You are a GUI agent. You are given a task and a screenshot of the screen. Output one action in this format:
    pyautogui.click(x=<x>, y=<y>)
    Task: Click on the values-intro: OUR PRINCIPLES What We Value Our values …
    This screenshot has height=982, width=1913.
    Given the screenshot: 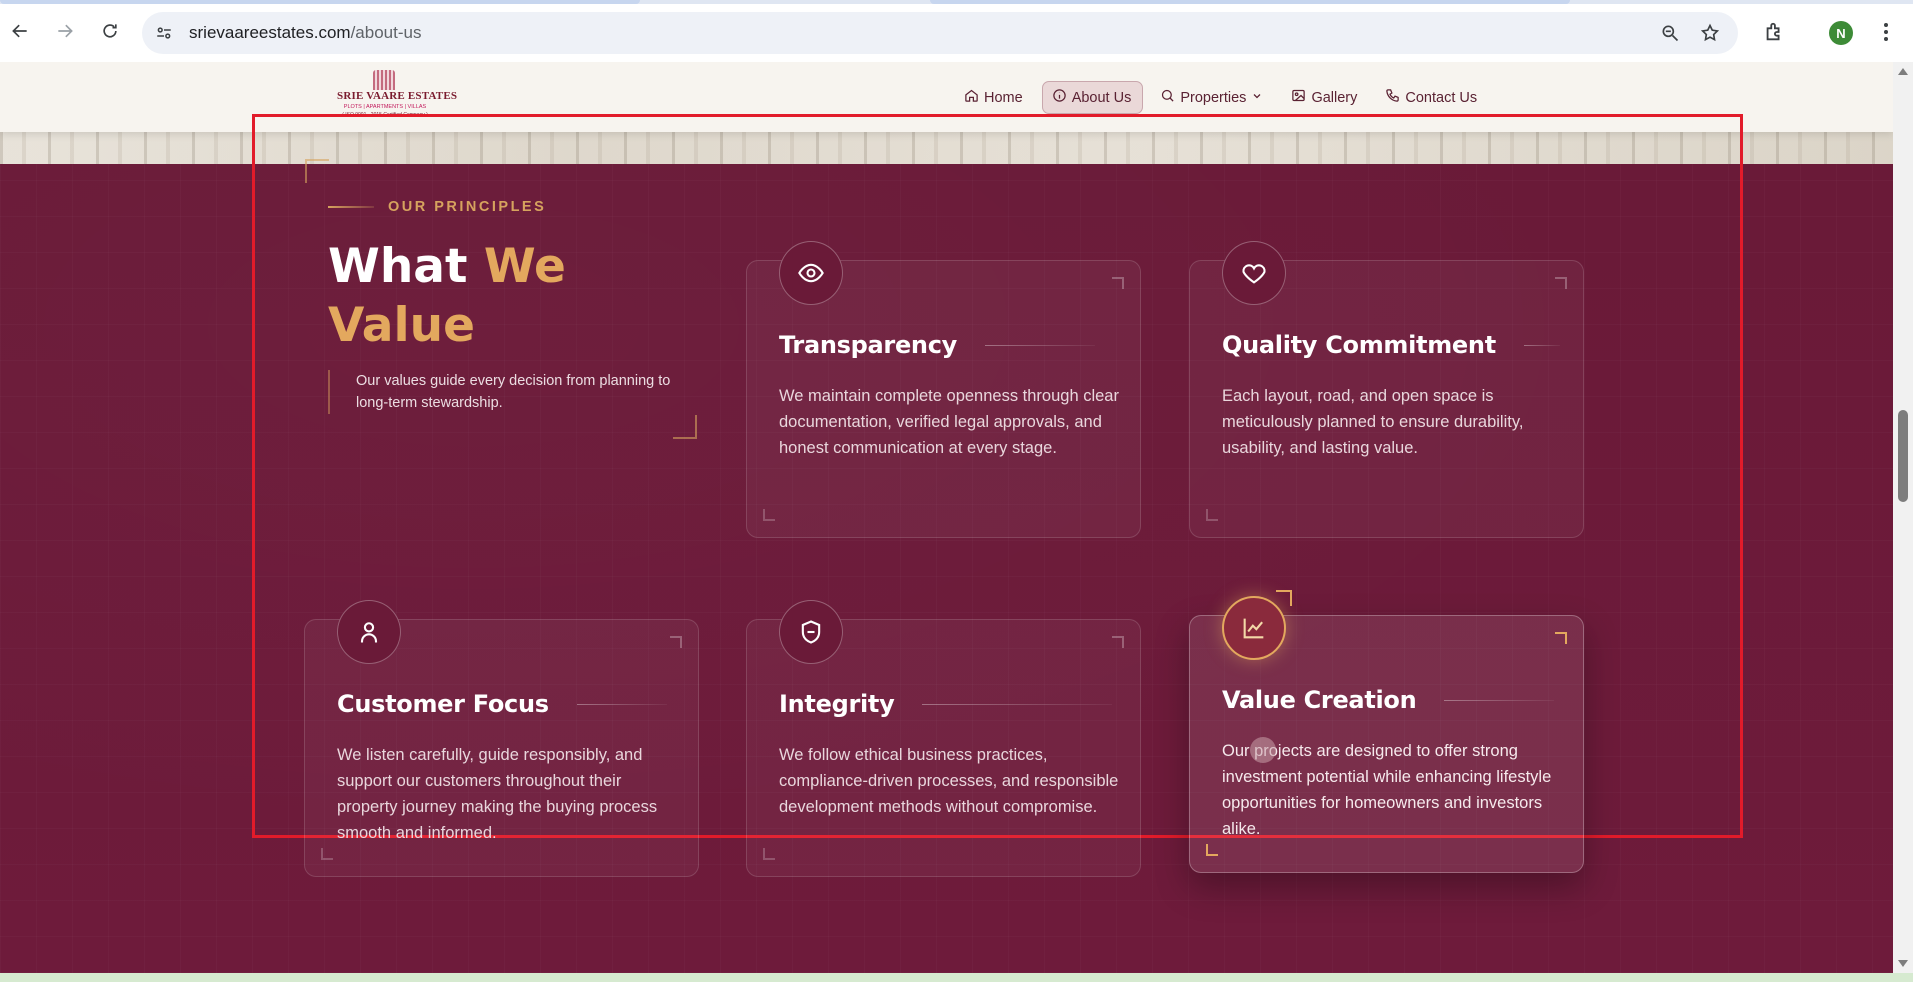 What is the action you would take?
    pyautogui.click(x=501, y=299)
    